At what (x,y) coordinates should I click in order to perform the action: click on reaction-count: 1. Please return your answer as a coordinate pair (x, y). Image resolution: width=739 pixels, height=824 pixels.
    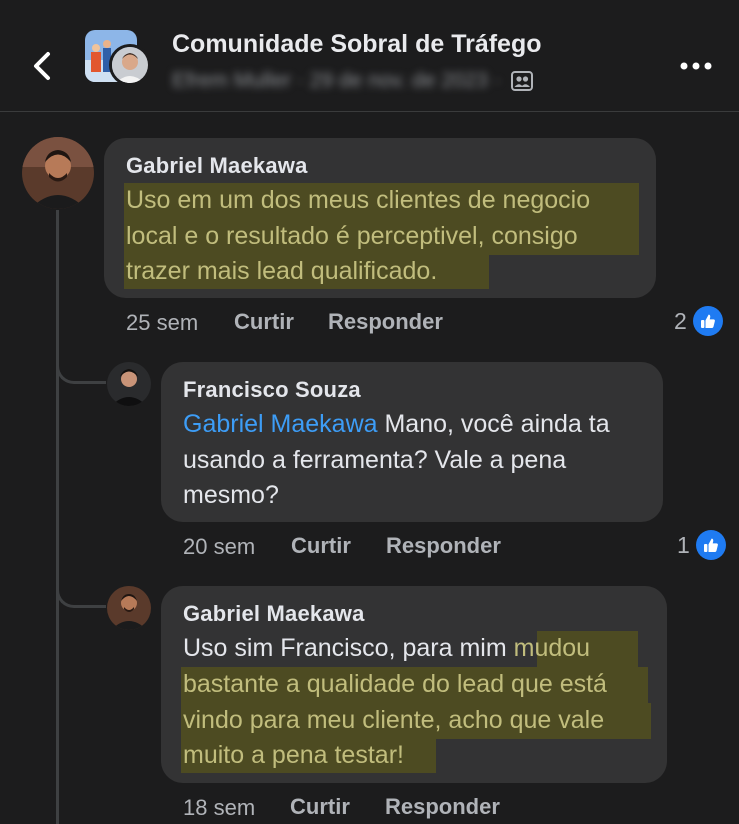
    Looking at the image, I should click on (701, 545).